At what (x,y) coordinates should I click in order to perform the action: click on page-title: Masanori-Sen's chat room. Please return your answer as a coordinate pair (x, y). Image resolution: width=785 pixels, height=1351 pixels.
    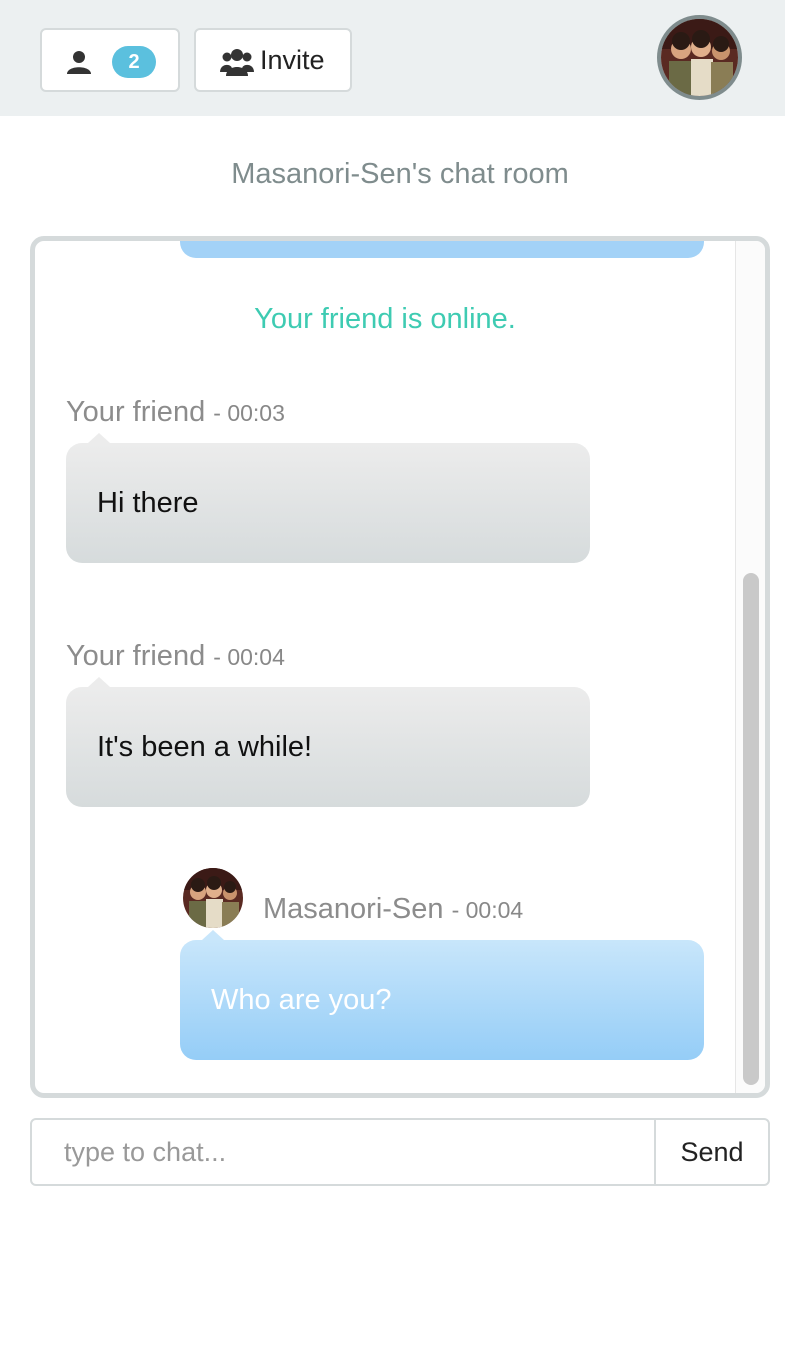
    Looking at the image, I should click on (400, 174).